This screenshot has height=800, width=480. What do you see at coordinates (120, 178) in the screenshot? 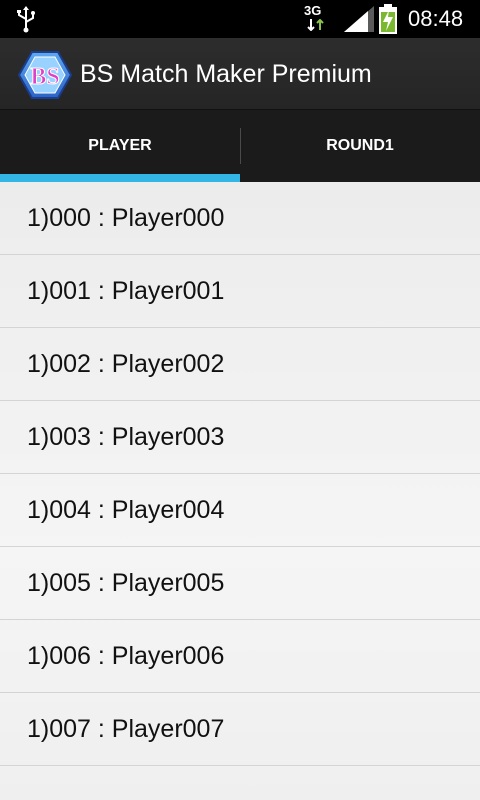
I see `tab-selected-indicator` at bounding box center [120, 178].